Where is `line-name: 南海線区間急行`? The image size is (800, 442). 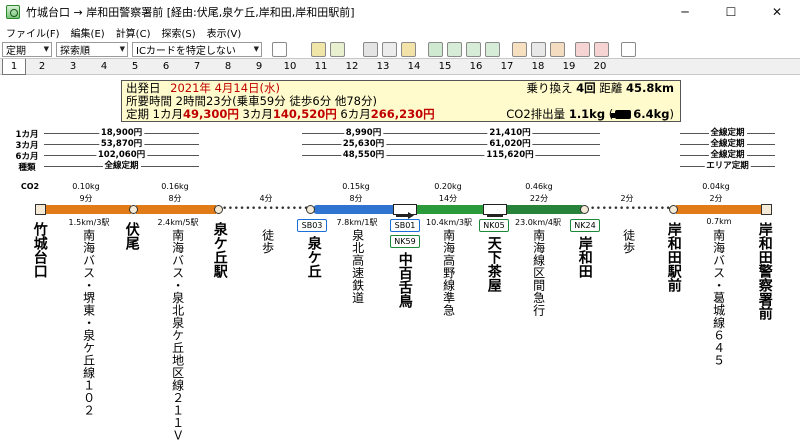 line-name: 南海線区間急行 is located at coordinates (539, 273).